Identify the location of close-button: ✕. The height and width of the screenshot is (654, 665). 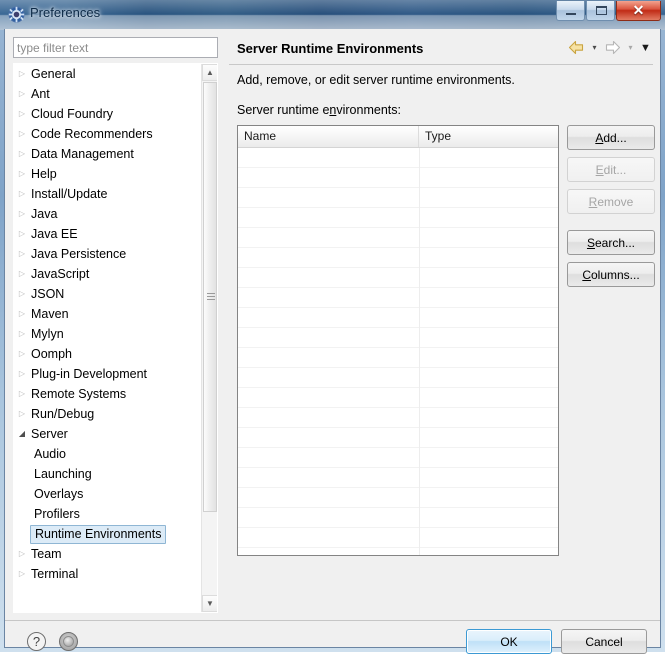
(638, 11).